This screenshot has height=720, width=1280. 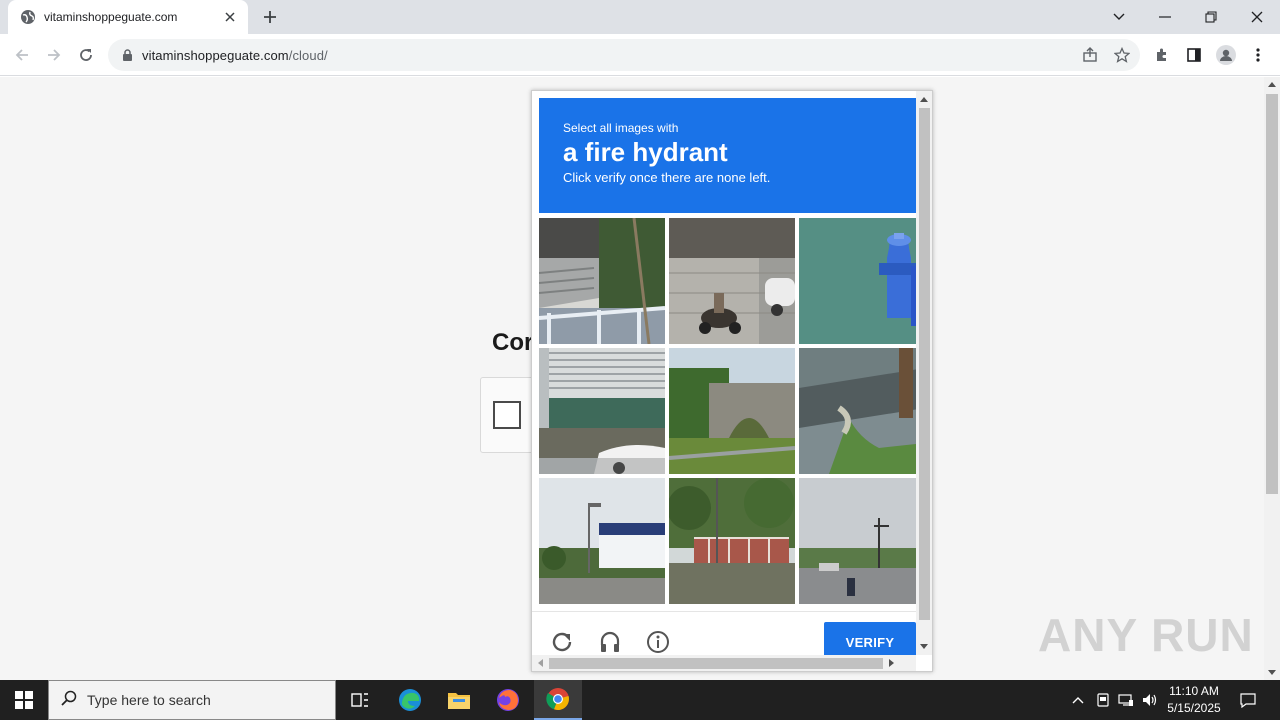 I want to click on captcha-horizontal-scrollbar, so click(x=724, y=663).